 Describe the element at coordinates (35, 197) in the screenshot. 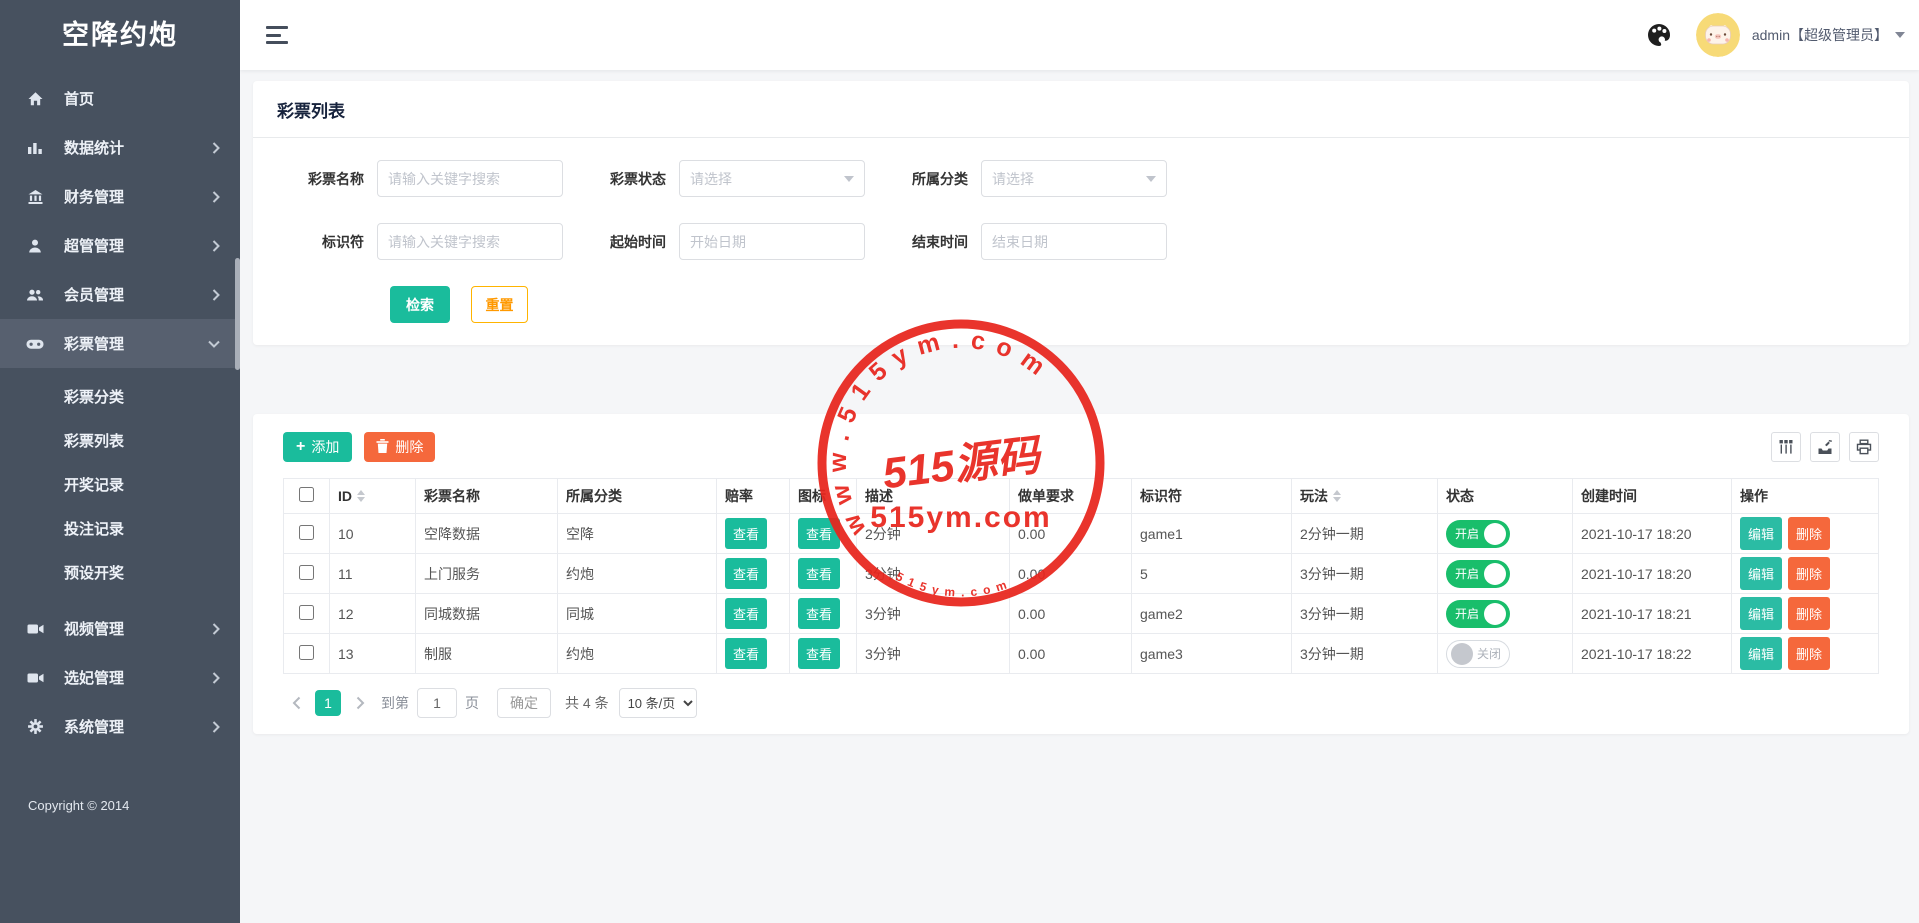

I see `bank-icon` at that location.